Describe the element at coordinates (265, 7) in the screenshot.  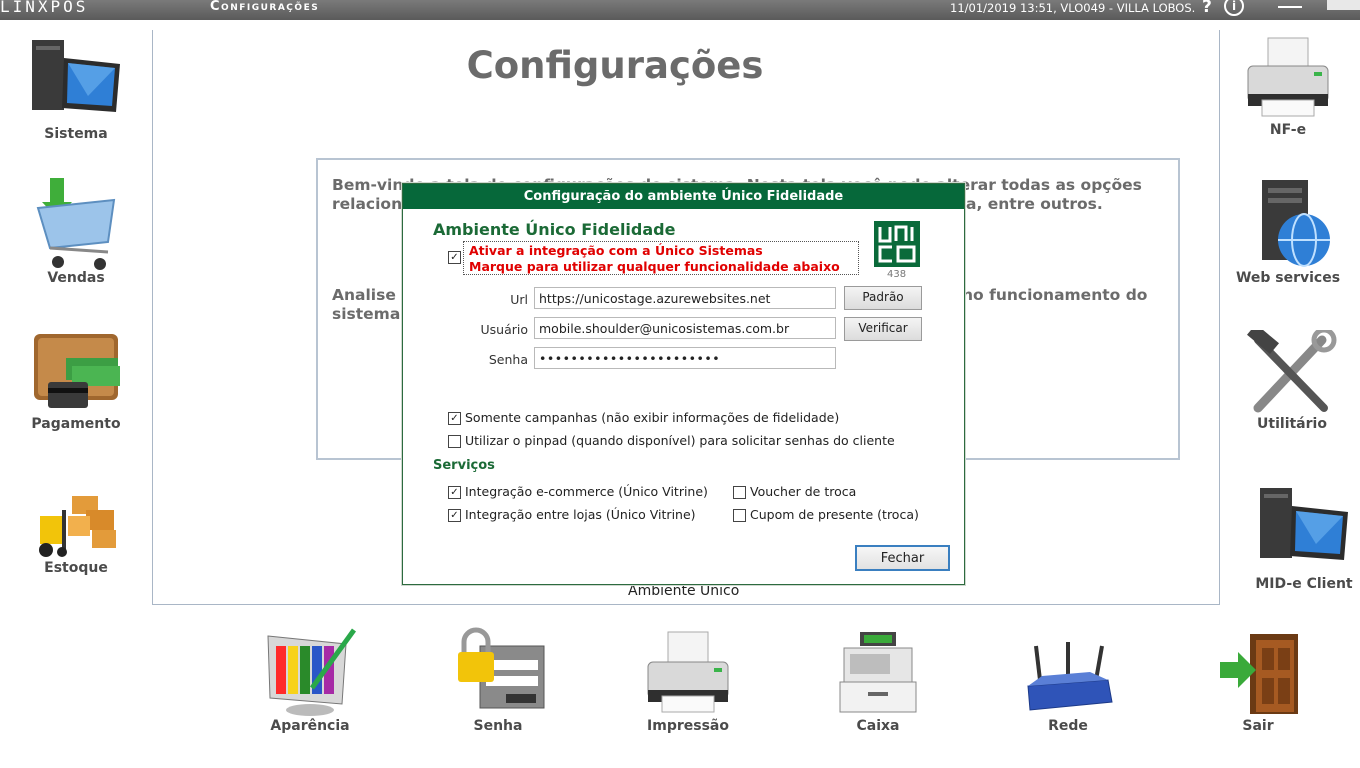
I see `window-title: Configurações` at that location.